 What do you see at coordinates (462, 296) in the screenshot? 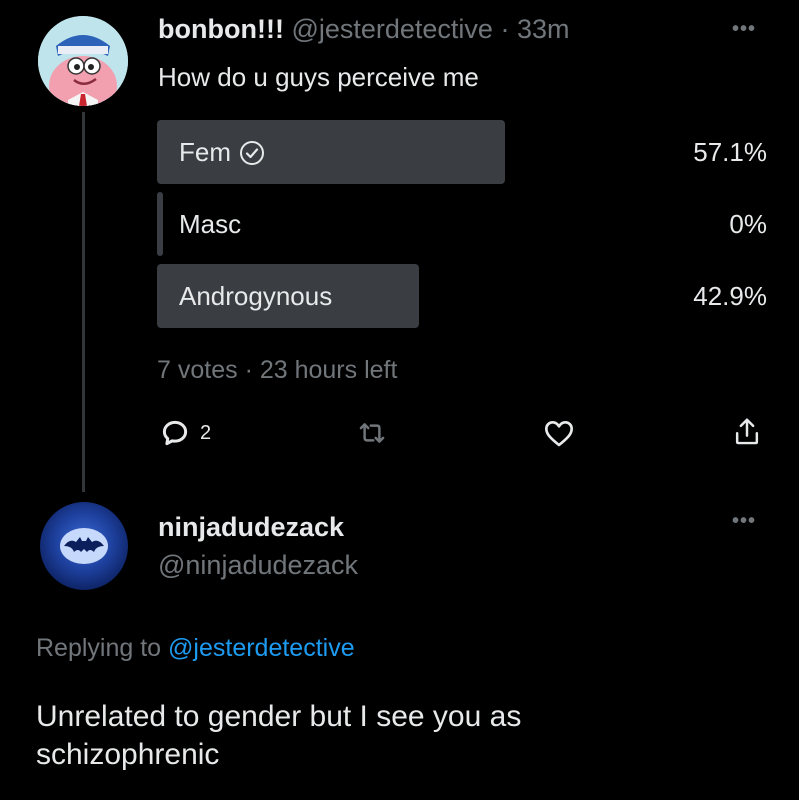
I see `poll-option-androgynous: Androgynous 42.9%` at bounding box center [462, 296].